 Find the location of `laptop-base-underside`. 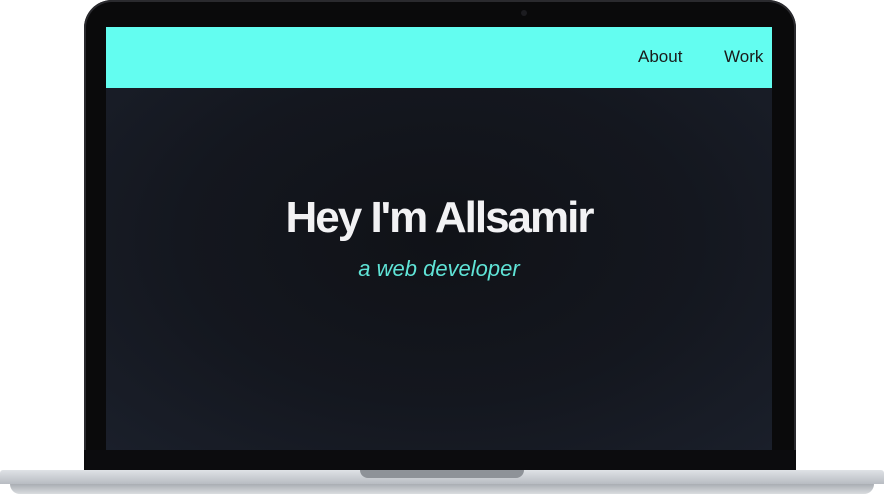

laptop-base-underside is located at coordinates (442, 489).